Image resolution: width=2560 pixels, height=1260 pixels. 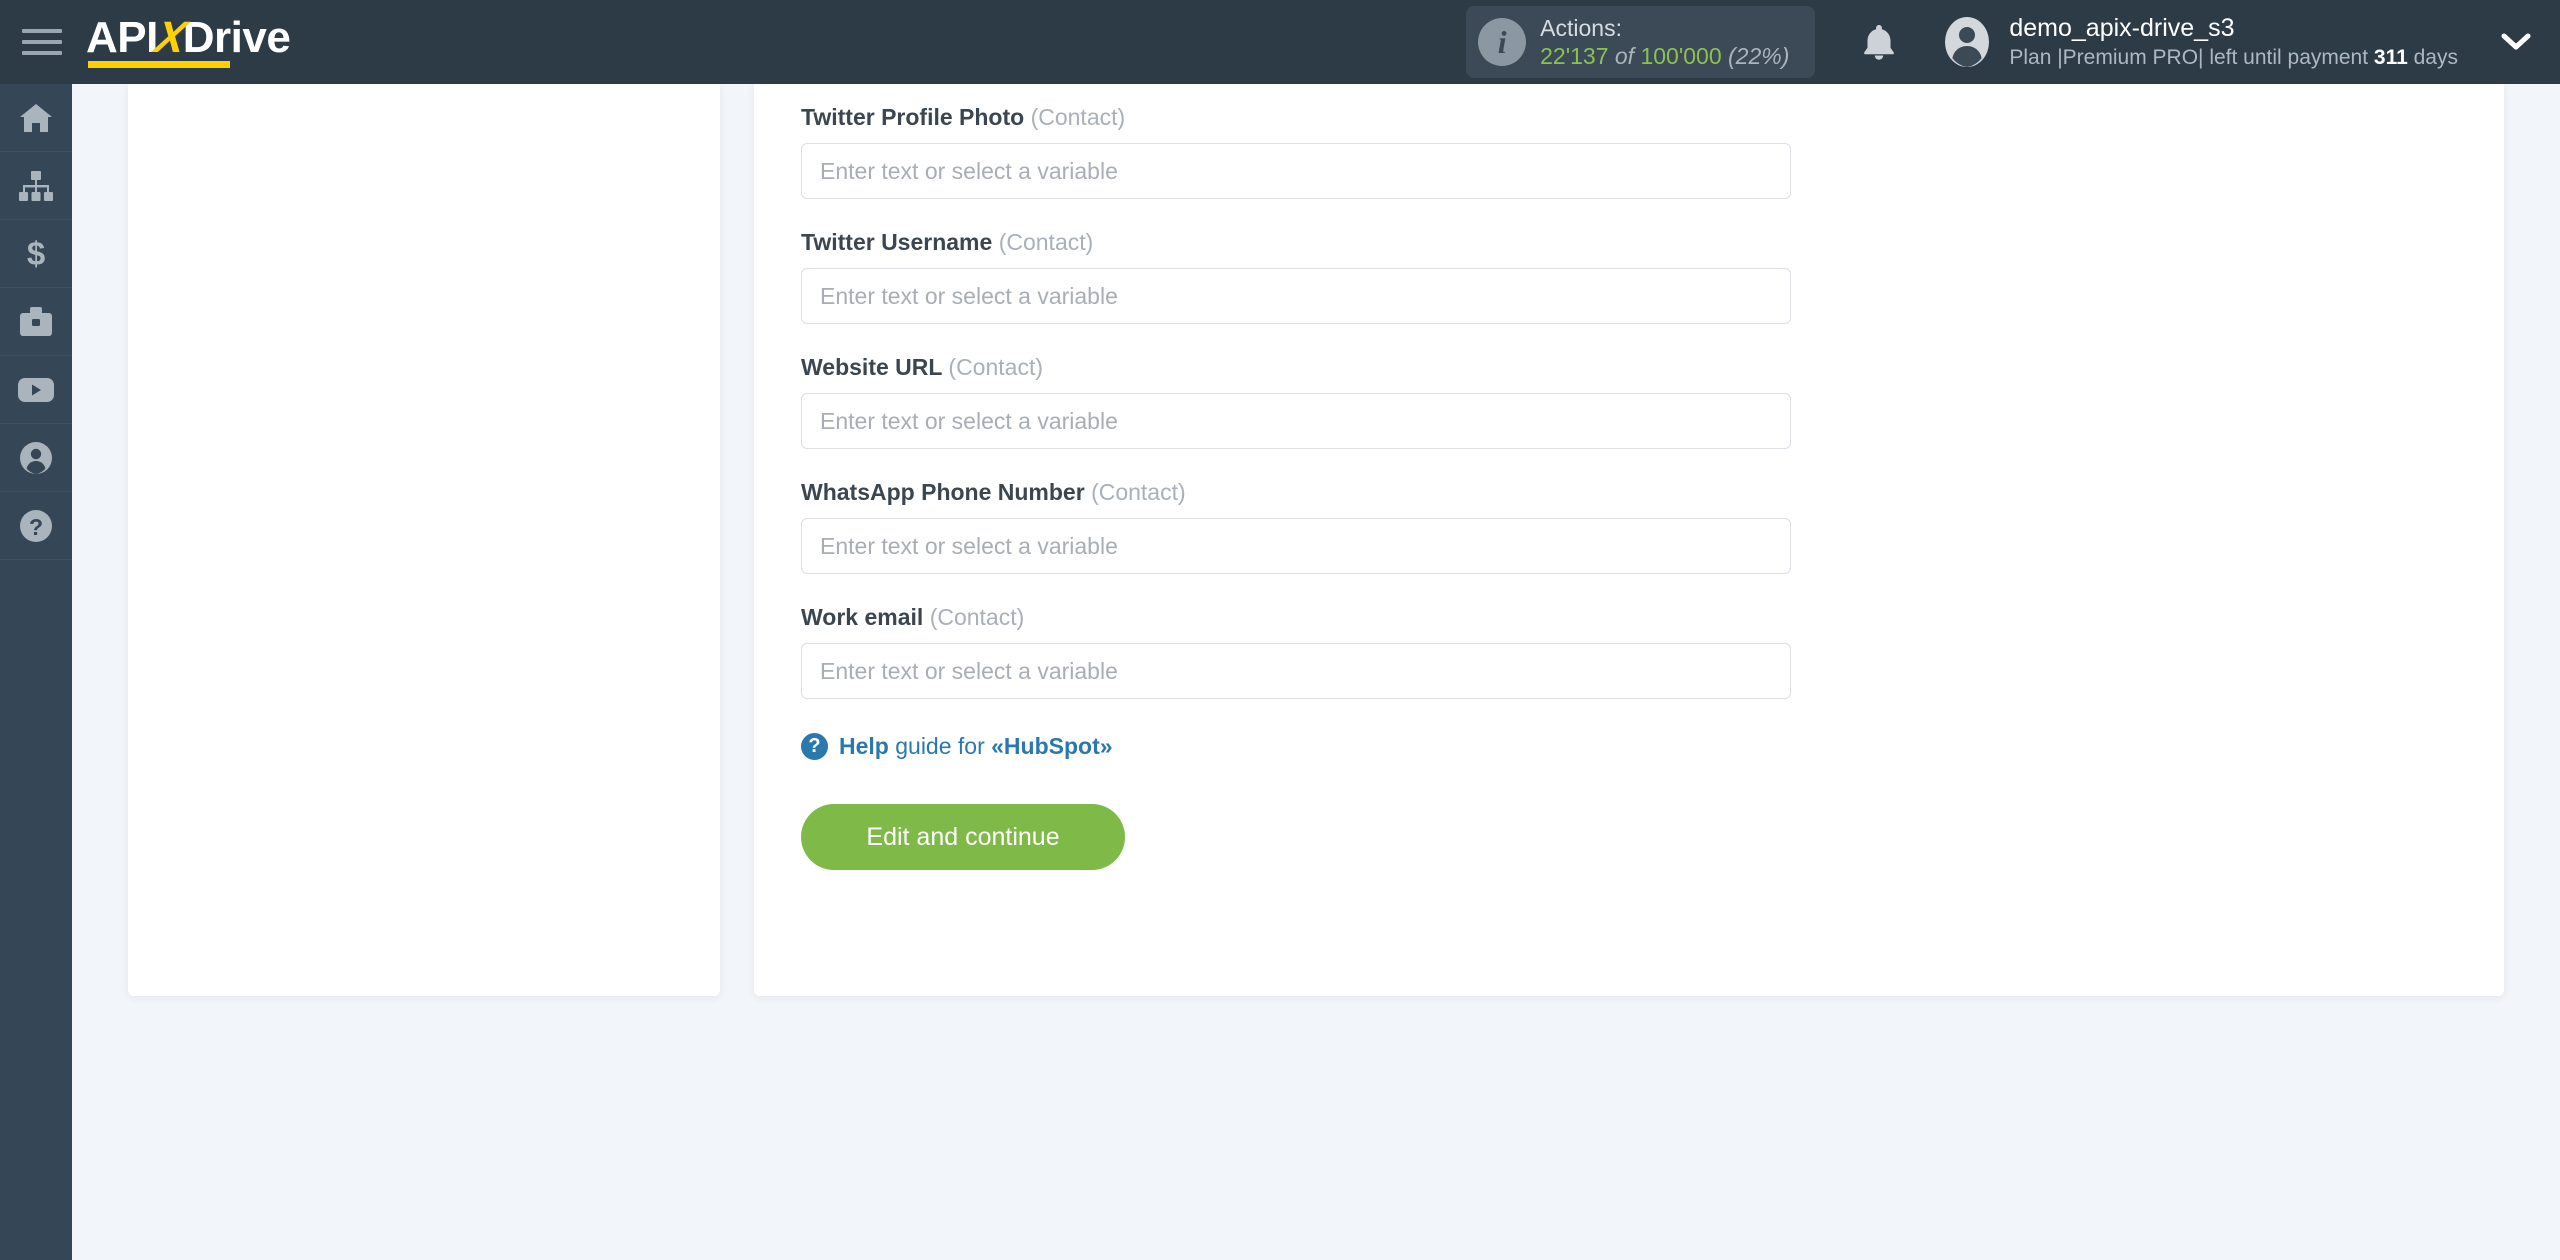 What do you see at coordinates (236, 37) in the screenshot?
I see `logo-text-drive: Drive` at bounding box center [236, 37].